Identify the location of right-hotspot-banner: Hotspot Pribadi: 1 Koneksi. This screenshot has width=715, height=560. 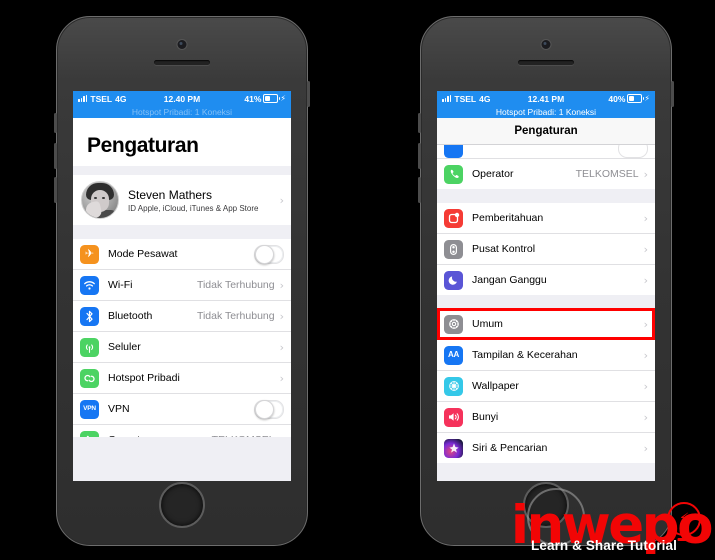
(546, 112).